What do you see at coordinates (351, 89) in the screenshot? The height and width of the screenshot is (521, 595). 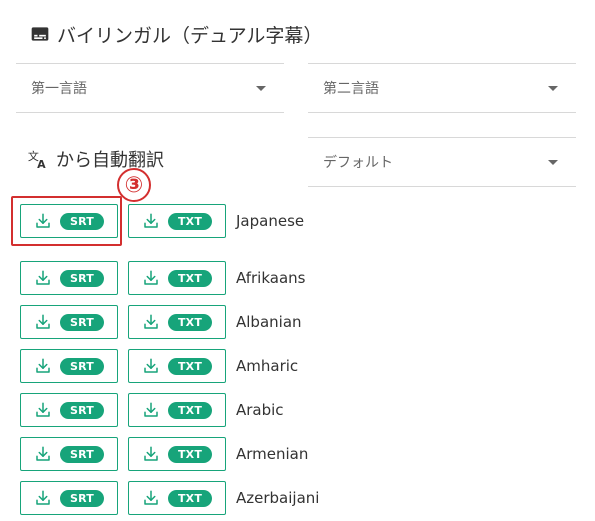 I see `second-language-label: 第二言語` at bounding box center [351, 89].